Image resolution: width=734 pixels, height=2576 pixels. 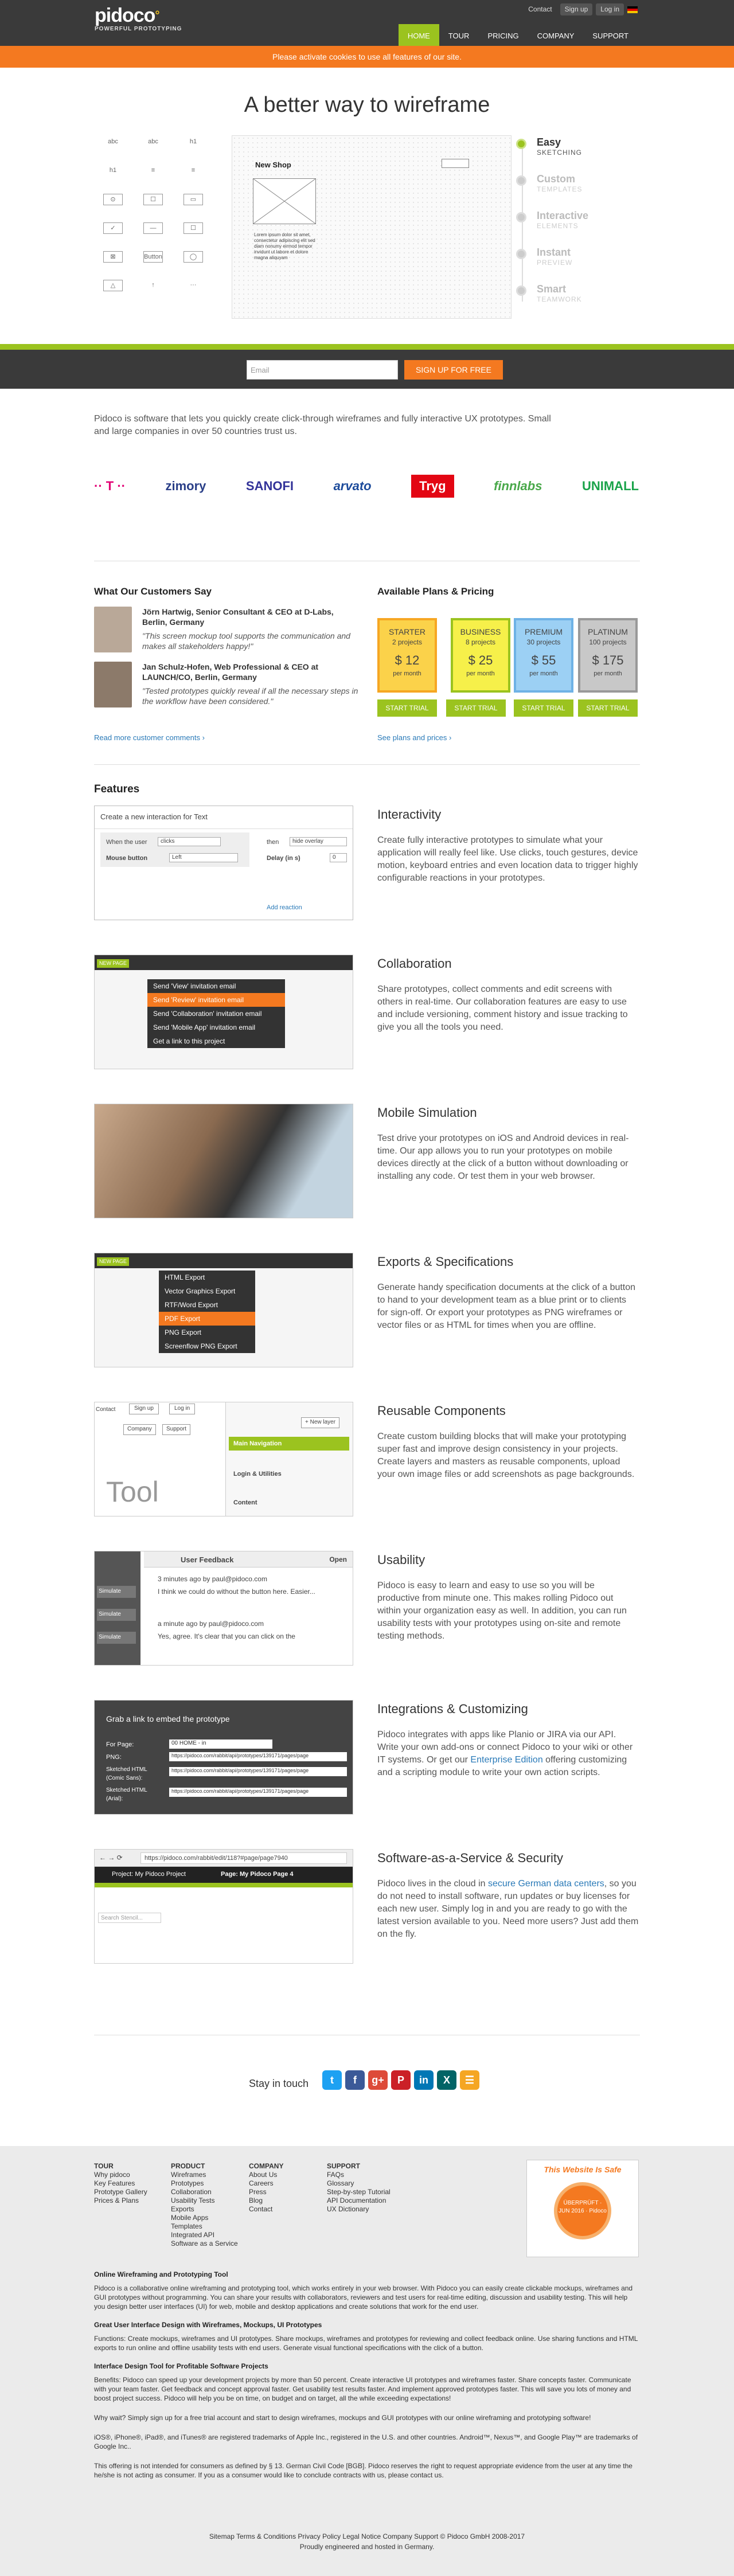 I want to click on plan-platinum: PLATINUM 100 projects $ 175 per month, so click(x=608, y=656).